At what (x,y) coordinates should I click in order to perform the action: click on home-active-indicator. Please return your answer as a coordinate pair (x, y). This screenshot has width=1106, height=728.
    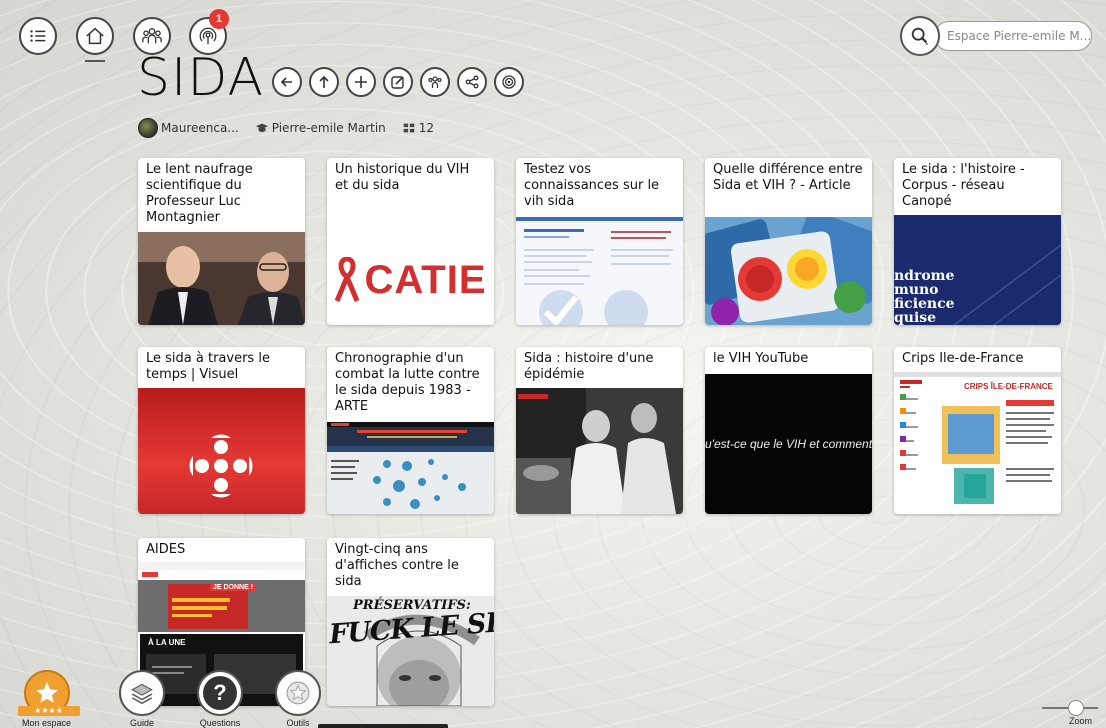
    Looking at the image, I should click on (95, 61).